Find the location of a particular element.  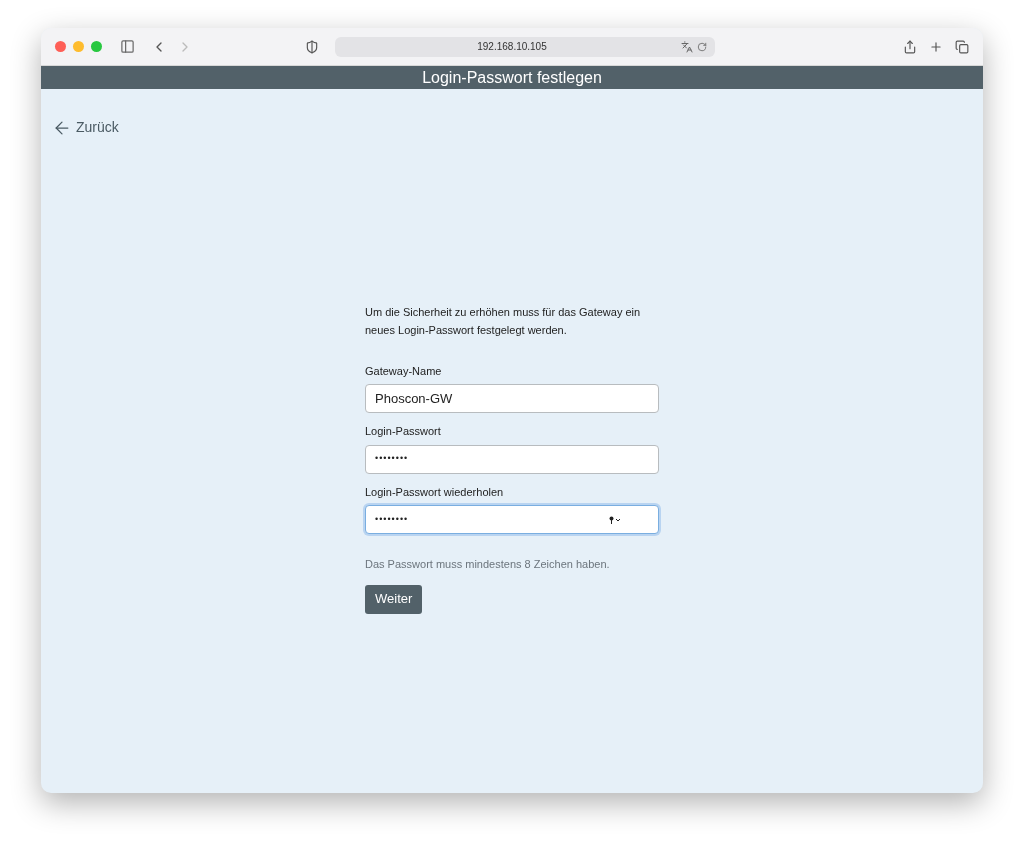

input-field: Phoscon-GW is located at coordinates (512, 398).